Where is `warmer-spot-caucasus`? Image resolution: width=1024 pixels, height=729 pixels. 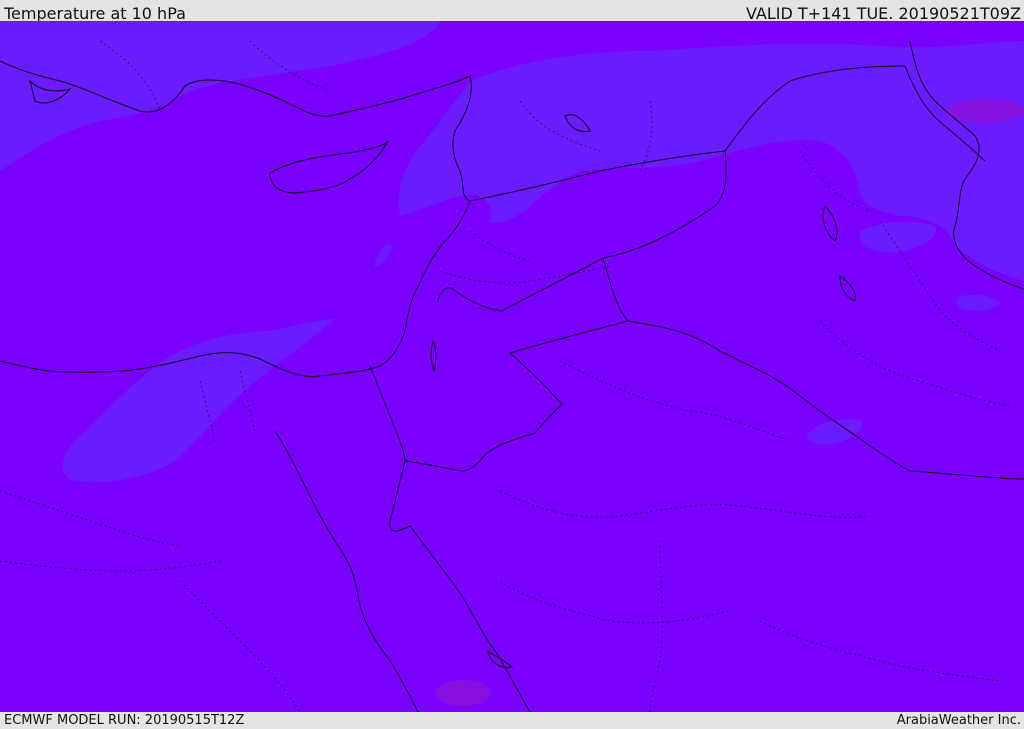 warmer-spot-caucasus is located at coordinates (985, 111).